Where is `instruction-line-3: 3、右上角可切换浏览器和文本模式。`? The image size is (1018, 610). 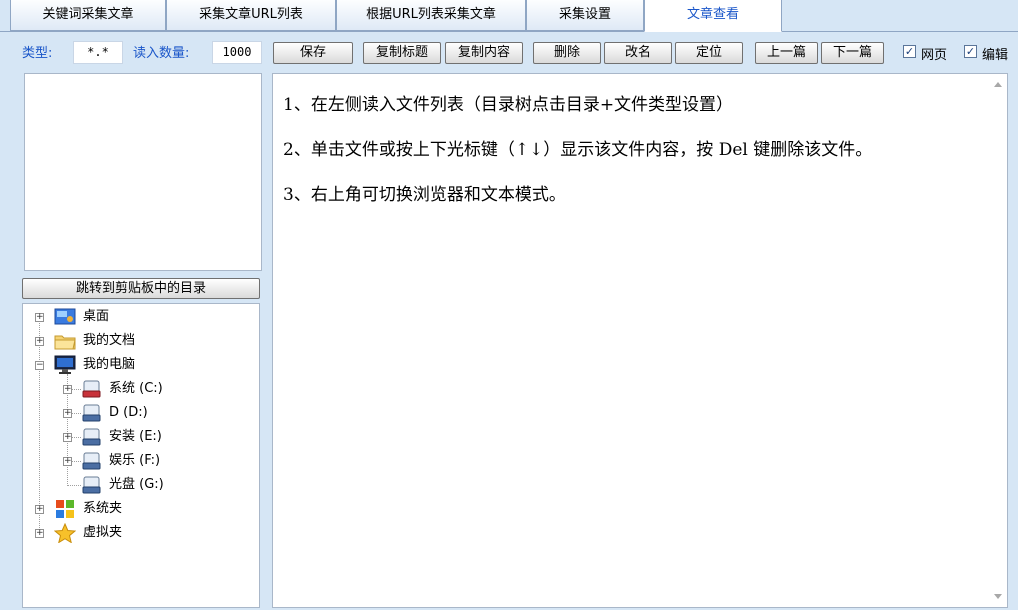
instruction-line-3: 3、右上角可切换浏览器和文本模式。 is located at coordinates (424, 195).